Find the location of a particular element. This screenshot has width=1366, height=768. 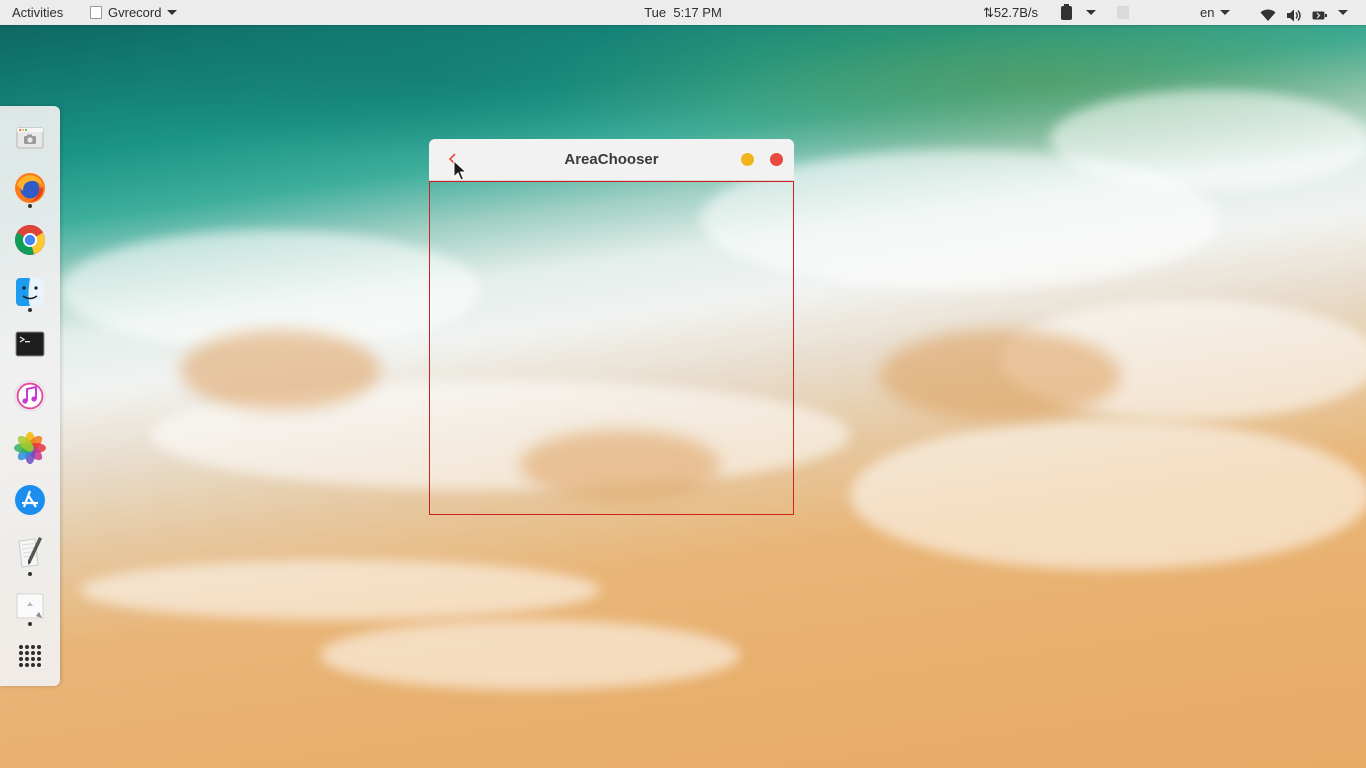

workspace-indicator-icon is located at coordinates (1123, 12).